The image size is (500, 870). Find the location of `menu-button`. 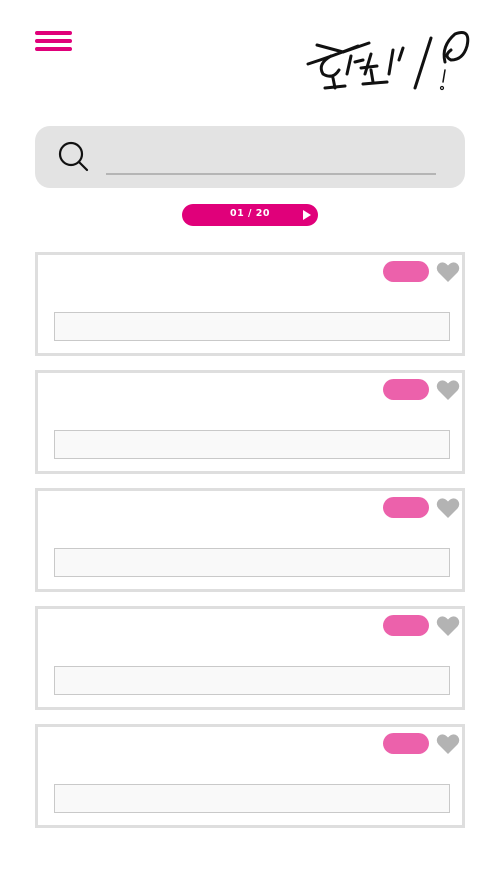

menu-button is located at coordinates (53, 42).